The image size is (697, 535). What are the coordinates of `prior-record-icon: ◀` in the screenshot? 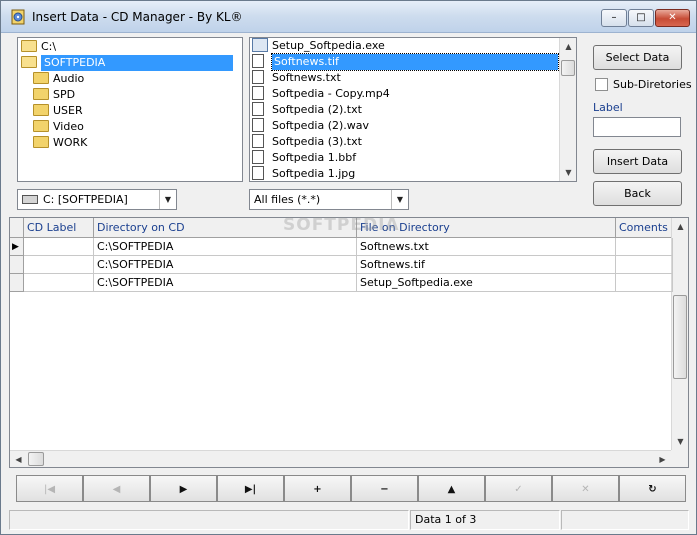 It's located at (116, 489).